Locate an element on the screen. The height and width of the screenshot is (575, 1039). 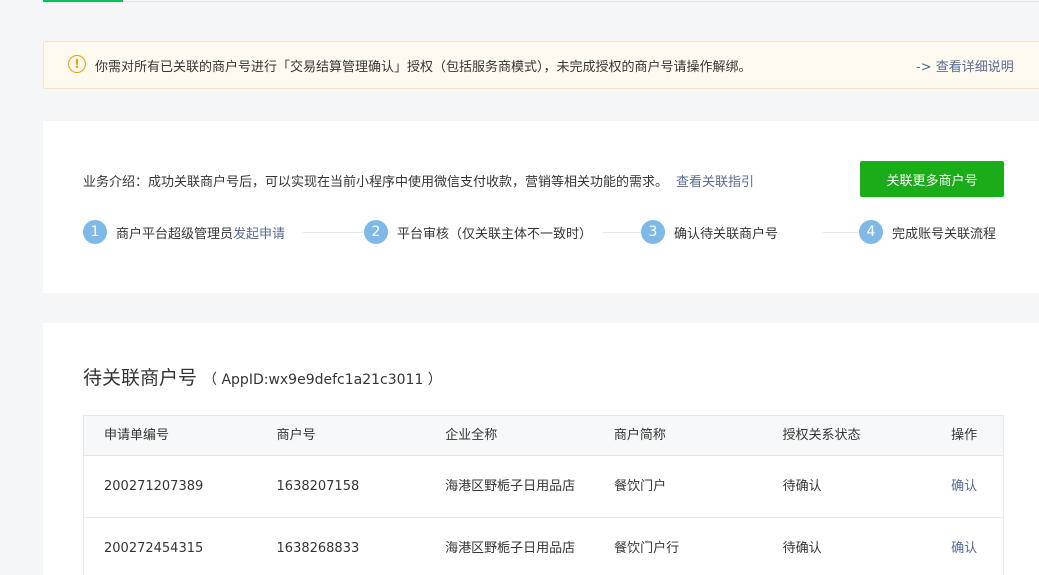
initiate-application-link: 发起申请 is located at coordinates (259, 232).